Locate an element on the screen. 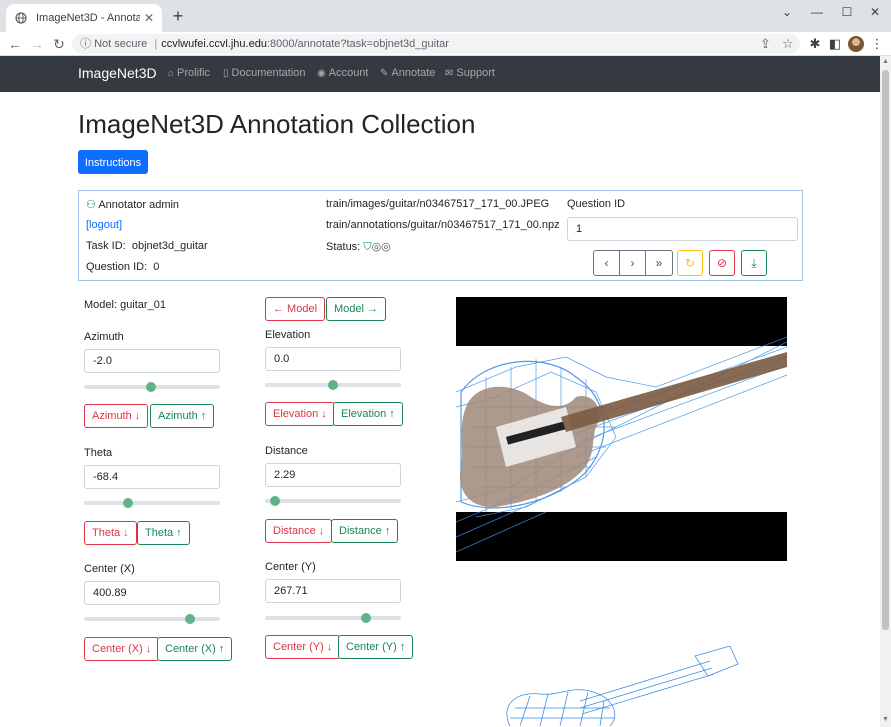 Image resolution: width=891 pixels, height=727 pixels. annotation-canvas is located at coordinates (621, 429).